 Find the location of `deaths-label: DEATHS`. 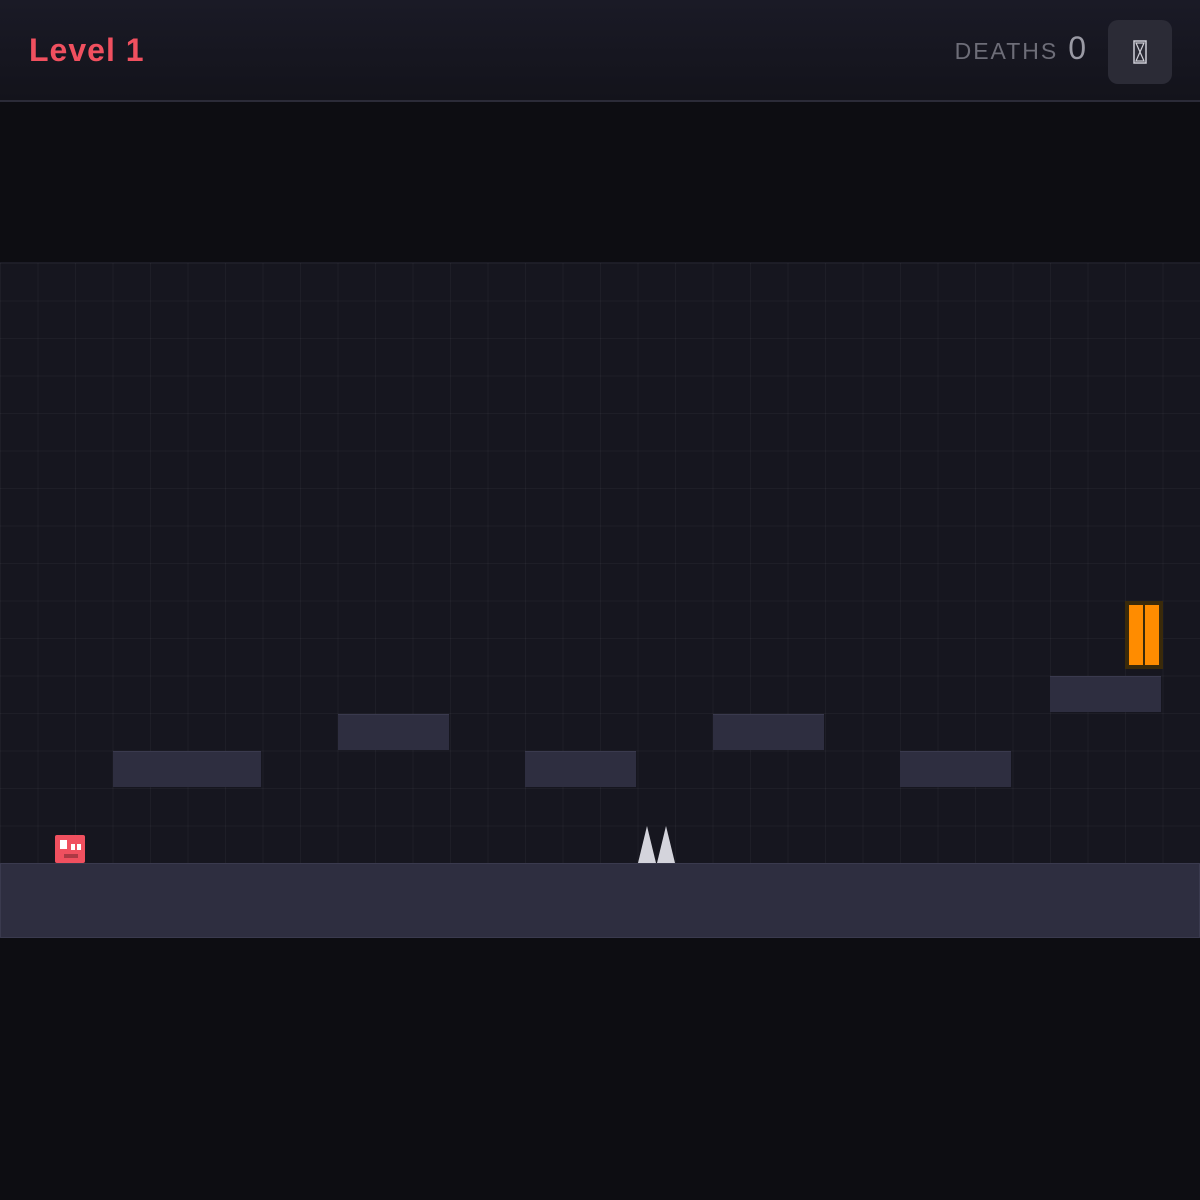

deaths-label: DEATHS is located at coordinates (1006, 51).